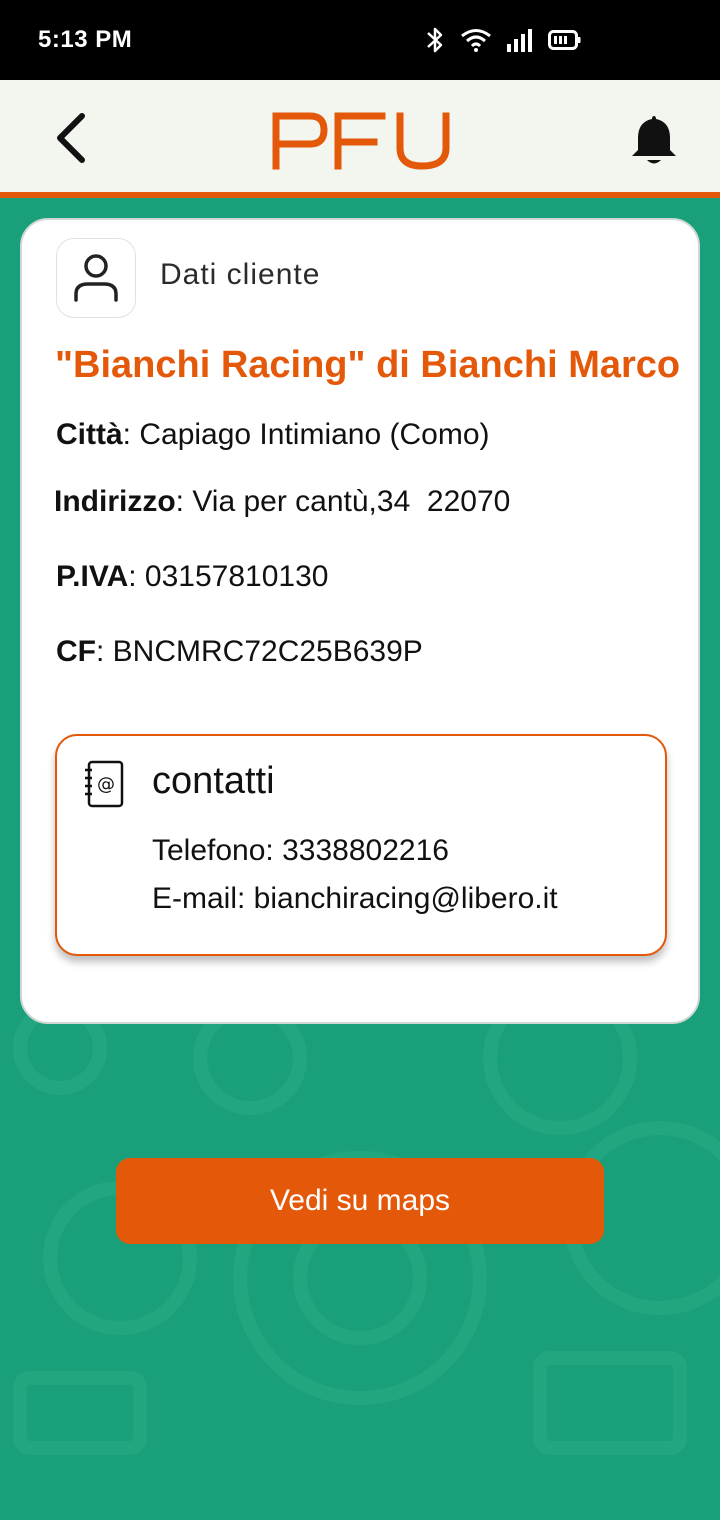 The width and height of the screenshot is (720, 1520). I want to click on chevron-left-icon, so click(71, 138).